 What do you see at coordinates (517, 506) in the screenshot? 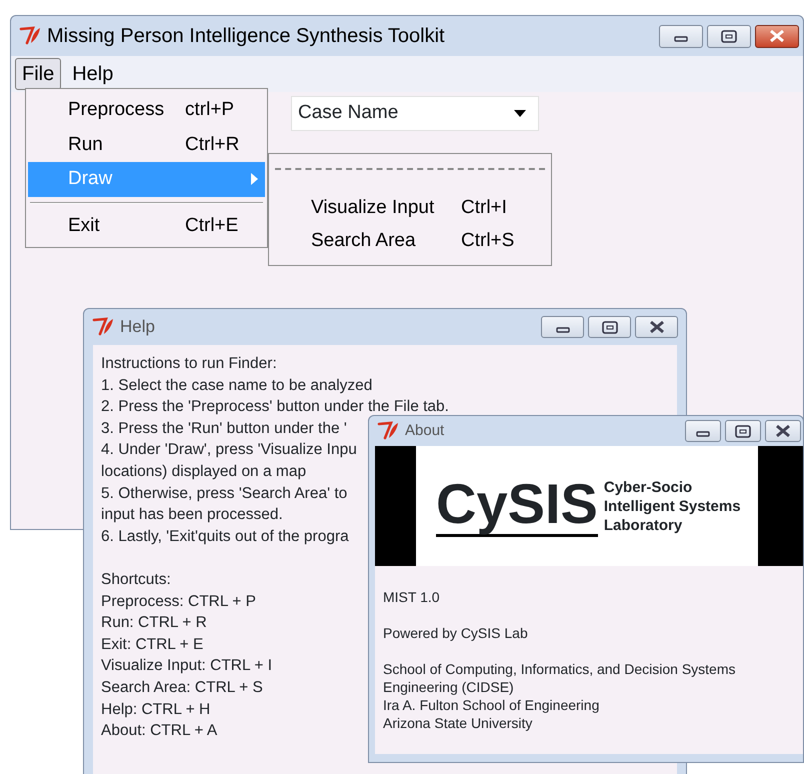
I see `logo-text: CySIS` at bounding box center [517, 506].